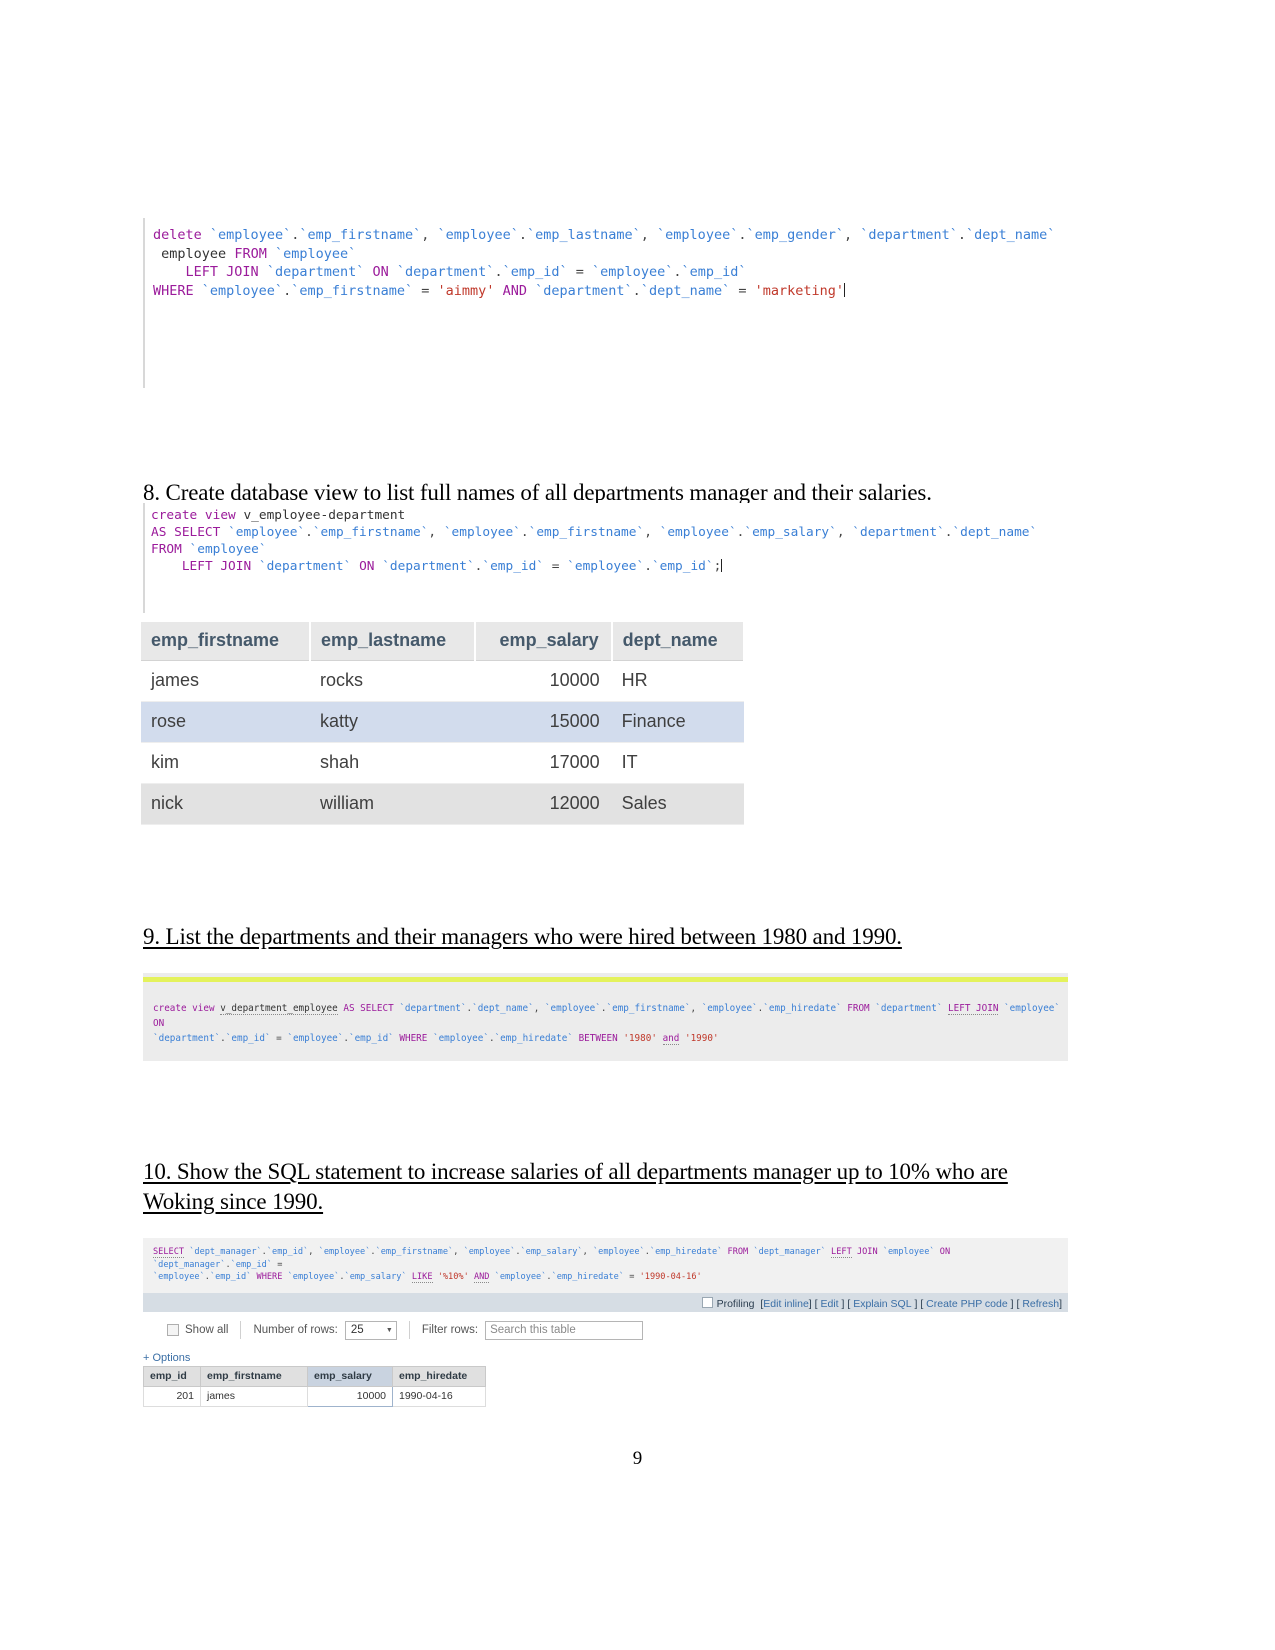 This screenshot has height=1650, width=1275. Describe the element at coordinates (166, 1358) in the screenshot. I see `options-toggle-link: + Options` at that location.